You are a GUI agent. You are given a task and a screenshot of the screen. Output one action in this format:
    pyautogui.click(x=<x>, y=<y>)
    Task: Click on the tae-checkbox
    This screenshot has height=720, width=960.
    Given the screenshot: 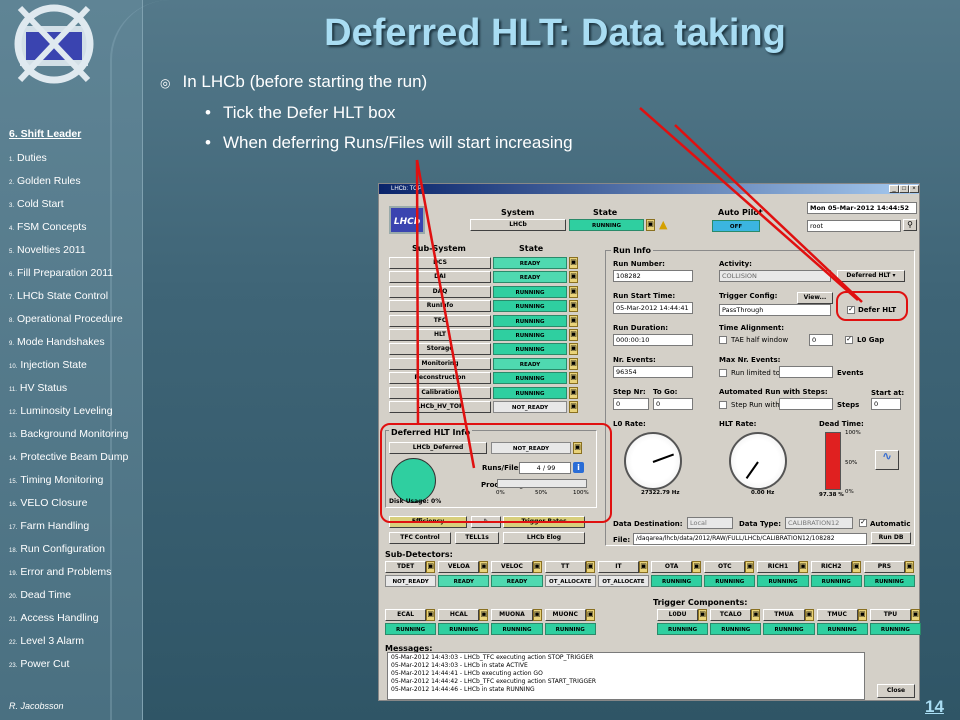 What is the action you would take?
    pyautogui.click(x=723, y=340)
    